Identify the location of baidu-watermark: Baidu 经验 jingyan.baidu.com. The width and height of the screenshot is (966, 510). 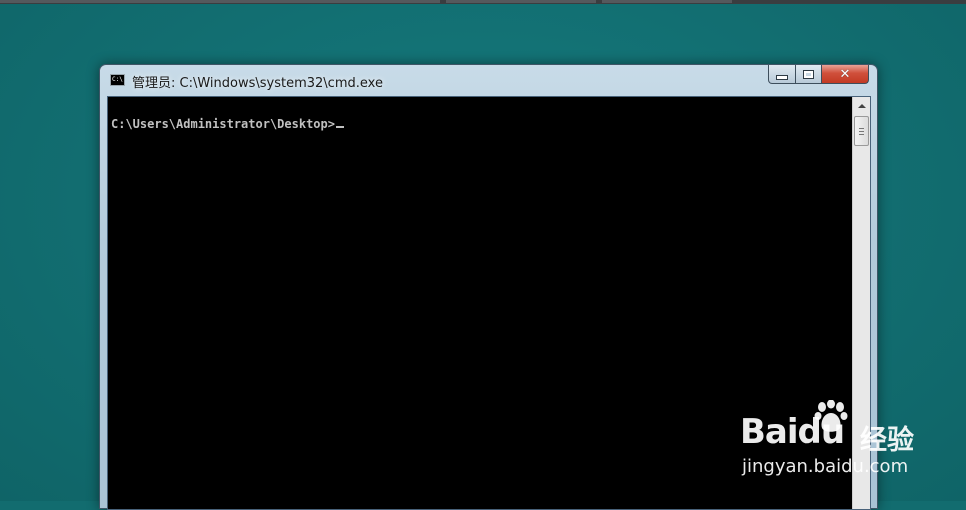
(840, 440).